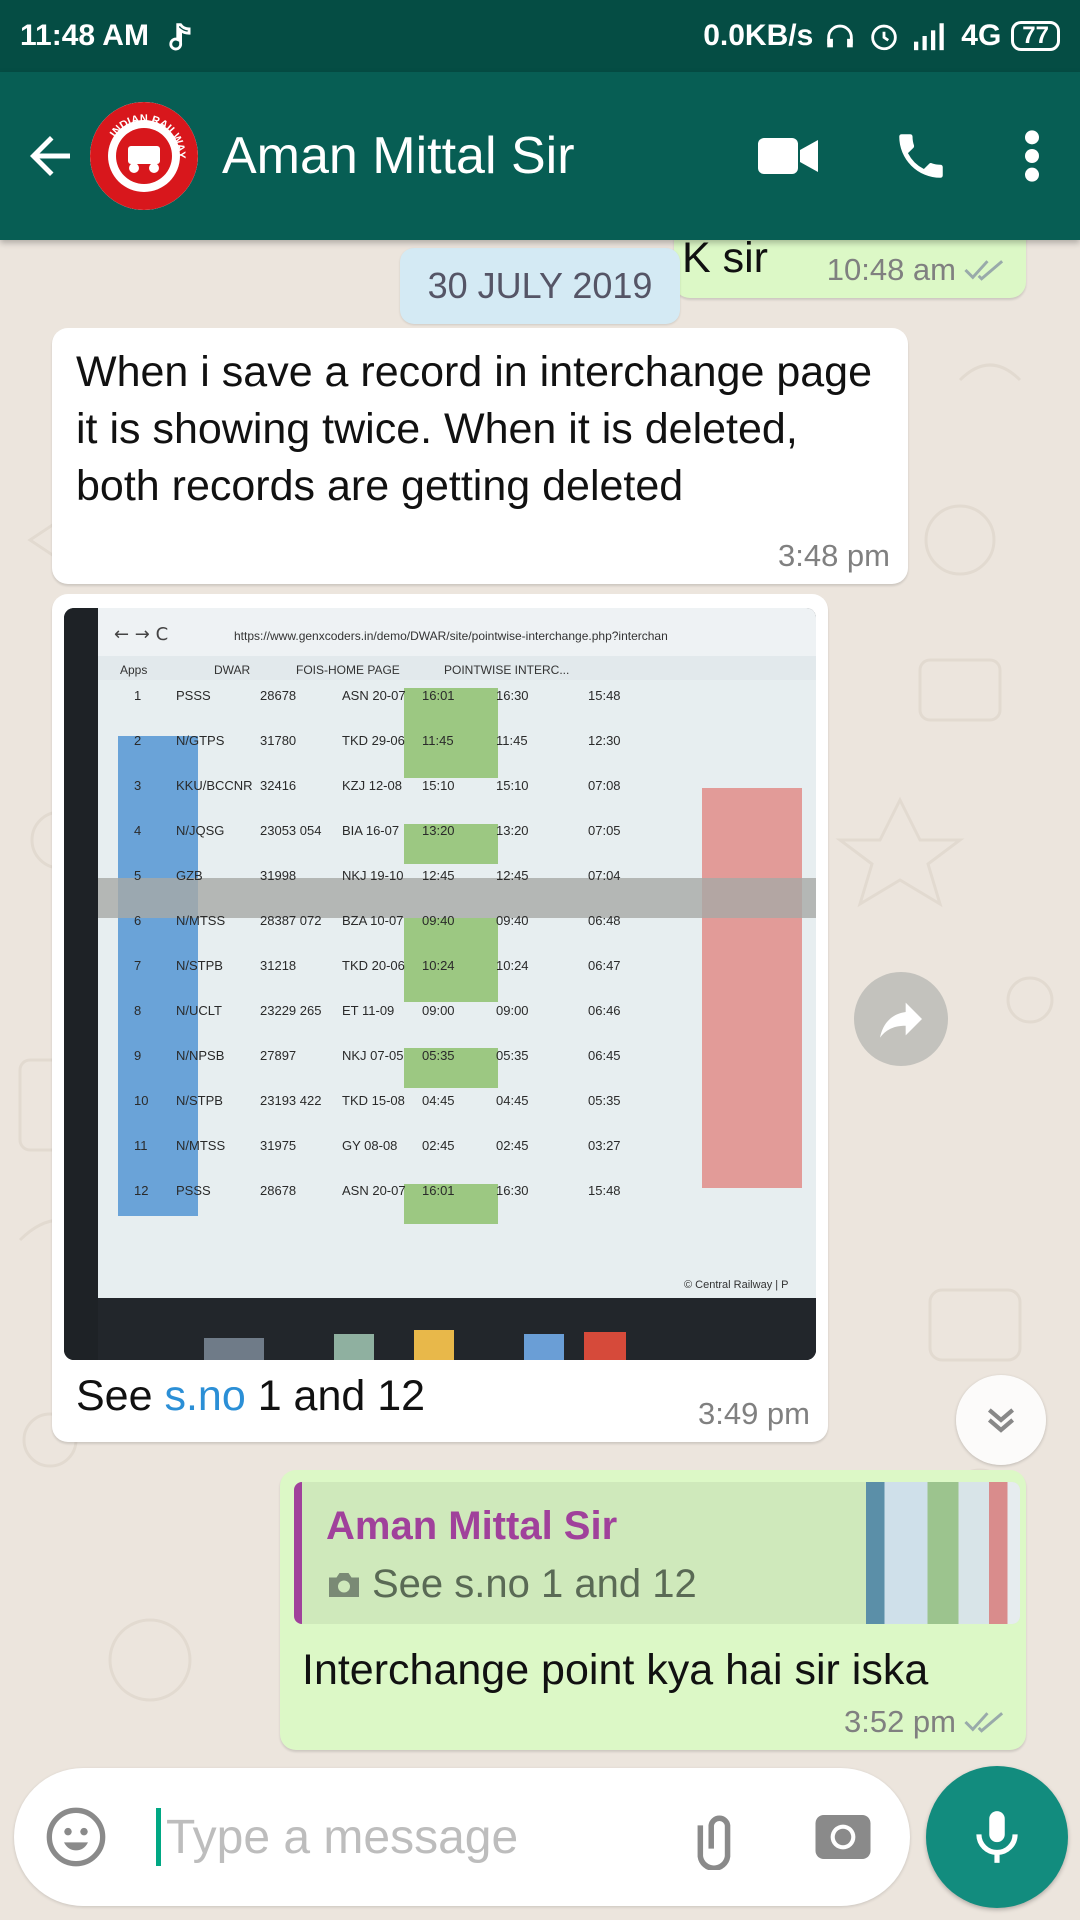  I want to click on voice-call-icon, so click(921, 156).